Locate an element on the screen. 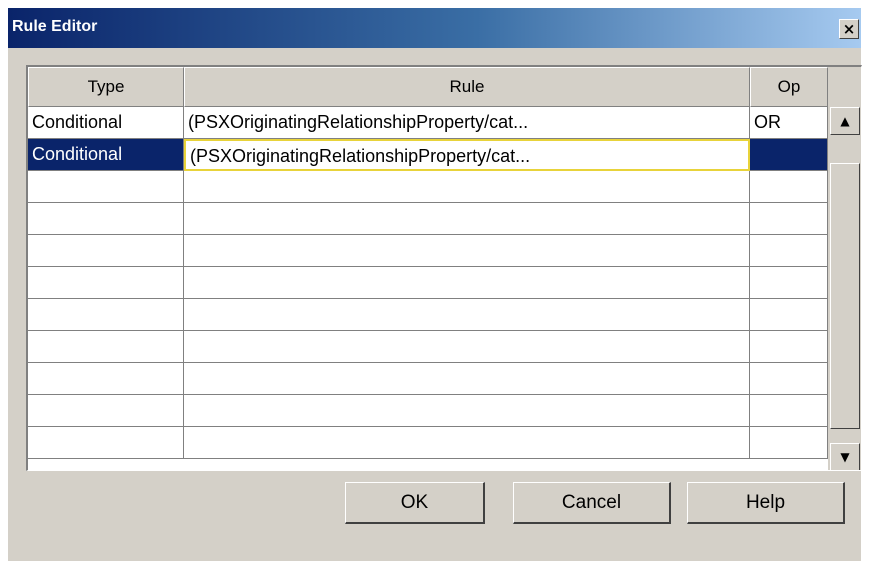 This screenshot has width=869, height=561. column-header-rule: Rule is located at coordinates (467, 87).